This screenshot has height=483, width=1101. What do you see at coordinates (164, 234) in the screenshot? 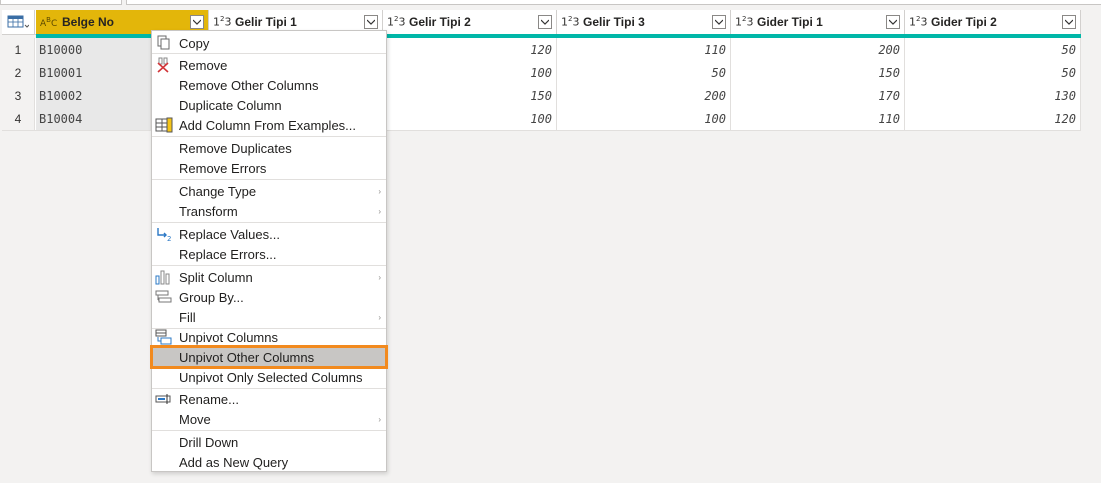
I see `replace-values-icon: 2` at bounding box center [164, 234].